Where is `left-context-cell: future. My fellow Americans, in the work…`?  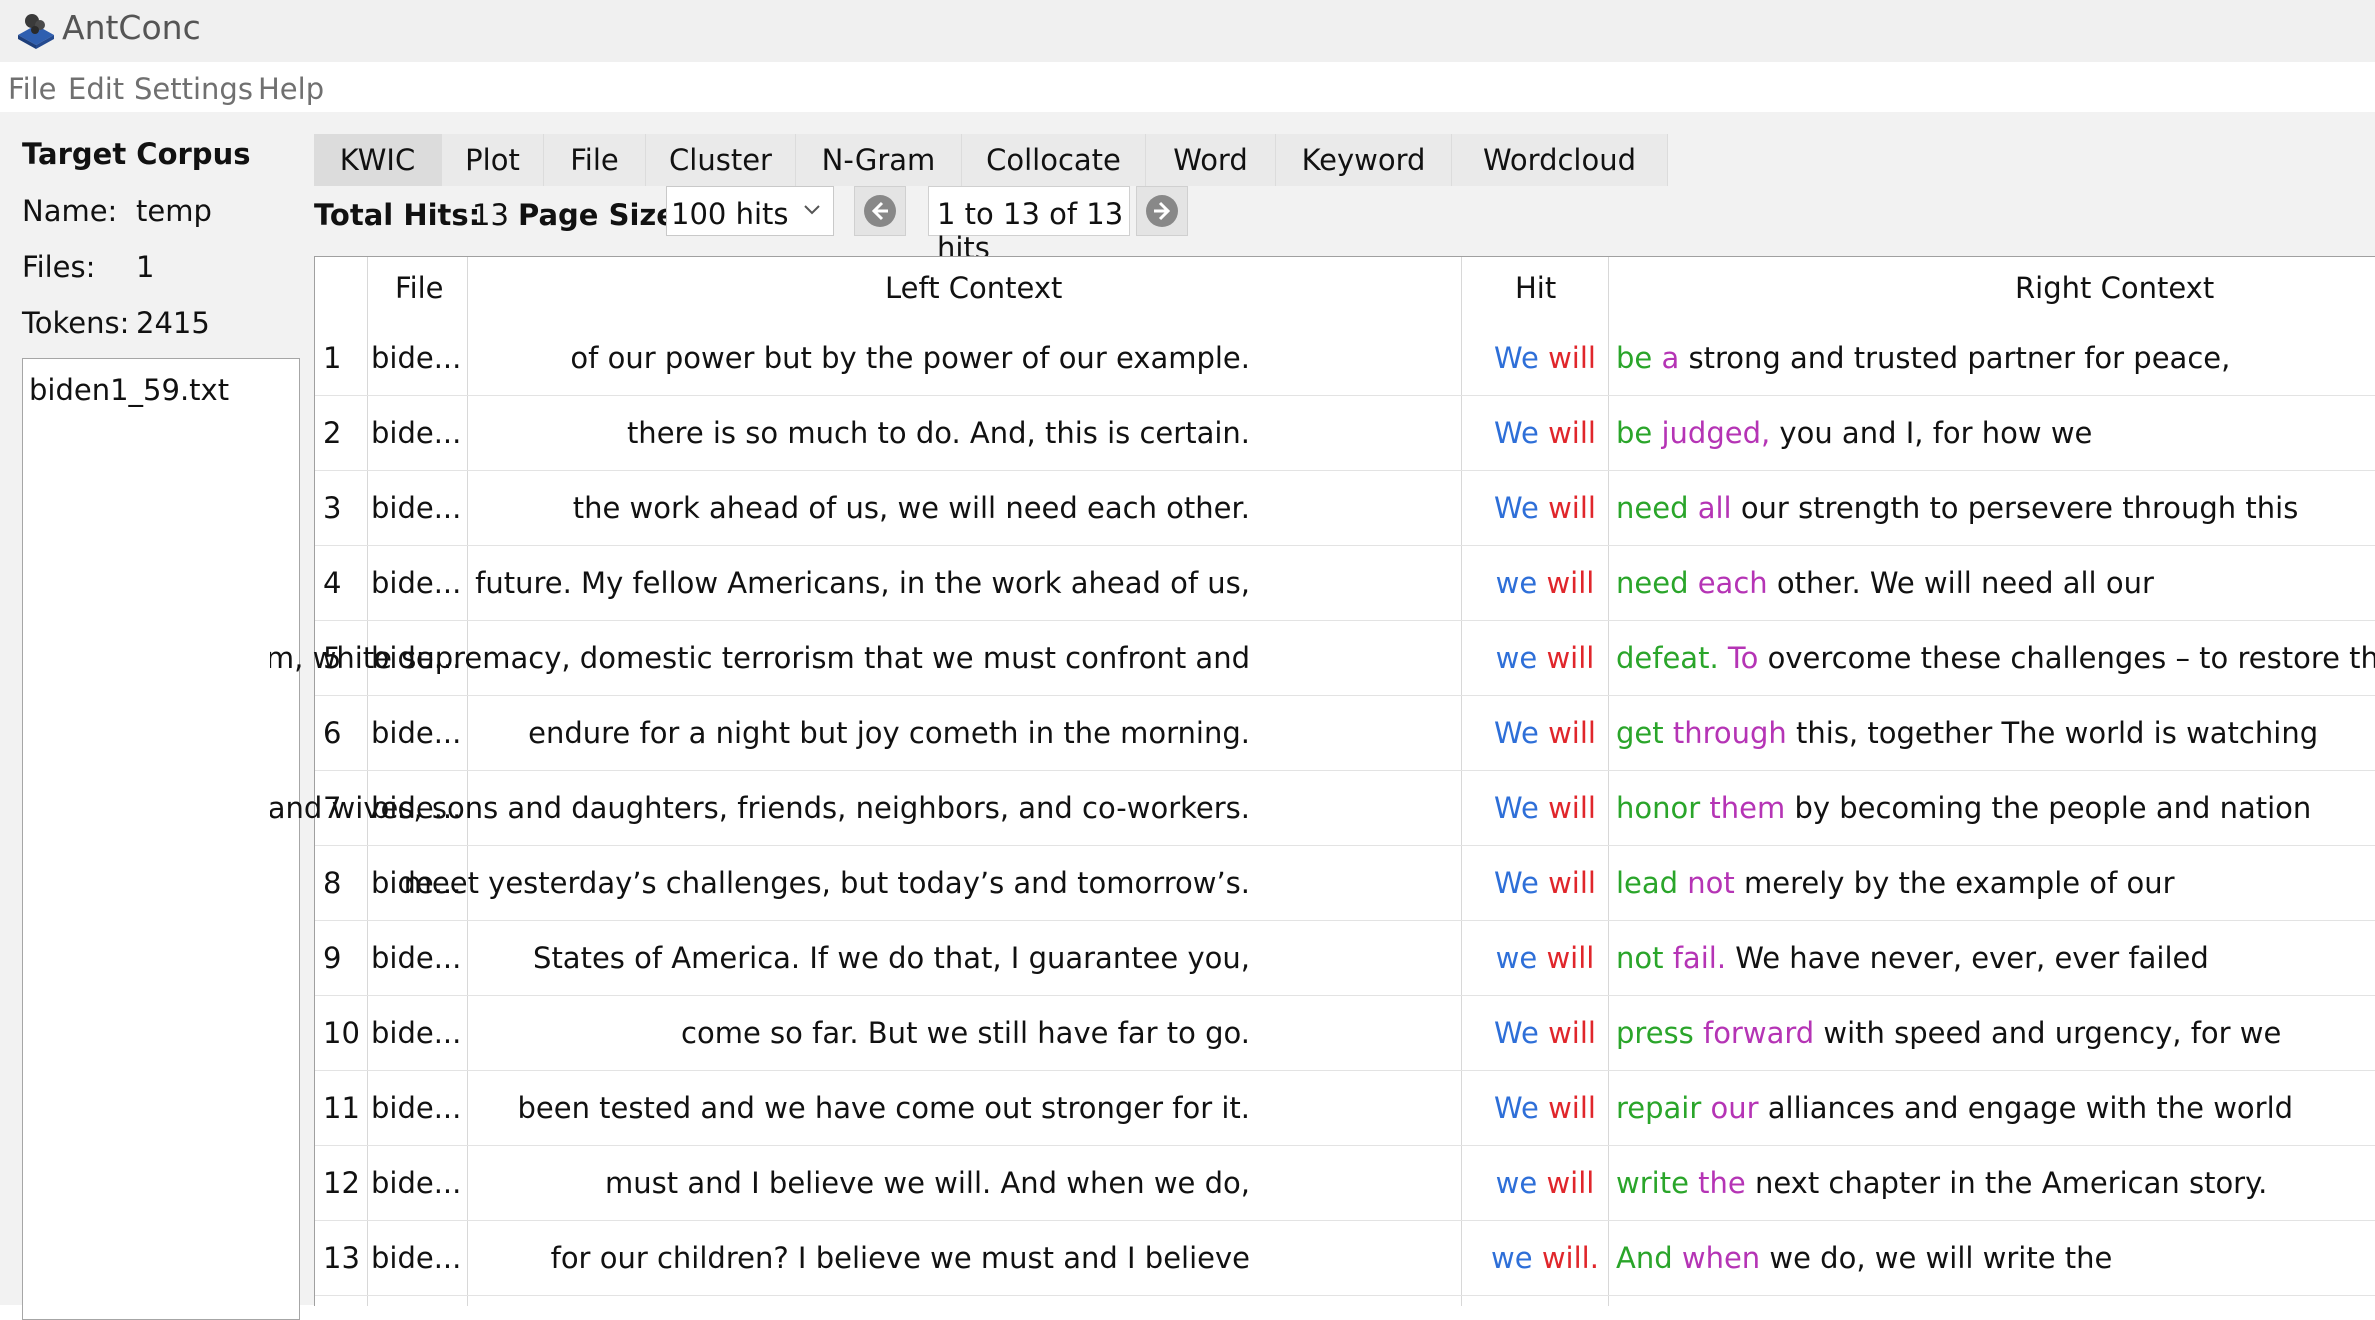 left-context-cell: future. My fellow Americans, in the work… is located at coordinates (760, 583).